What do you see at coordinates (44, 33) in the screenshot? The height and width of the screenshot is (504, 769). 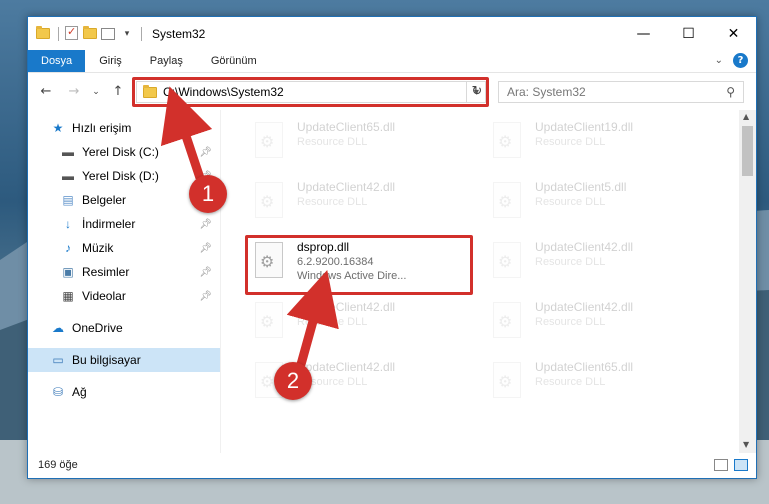 I see `folder-icon` at bounding box center [44, 33].